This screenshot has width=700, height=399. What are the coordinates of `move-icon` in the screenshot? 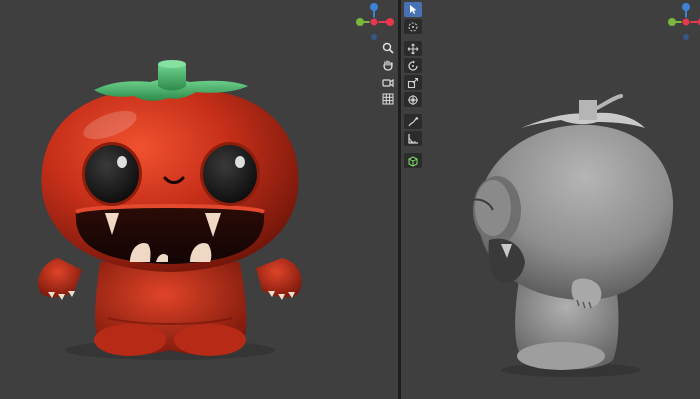 It's located at (413, 48).